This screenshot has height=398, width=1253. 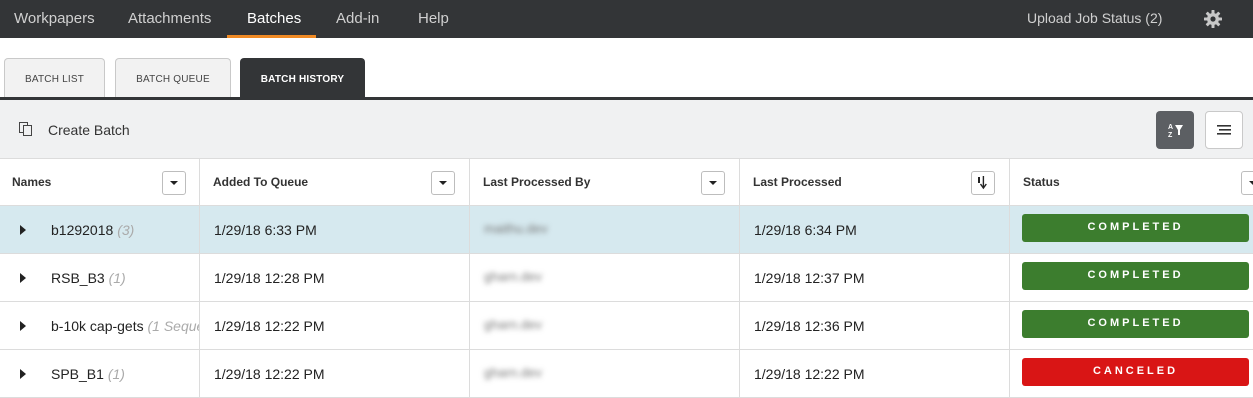 I want to click on batch-name-text: b1292018, so click(x=82, y=230).